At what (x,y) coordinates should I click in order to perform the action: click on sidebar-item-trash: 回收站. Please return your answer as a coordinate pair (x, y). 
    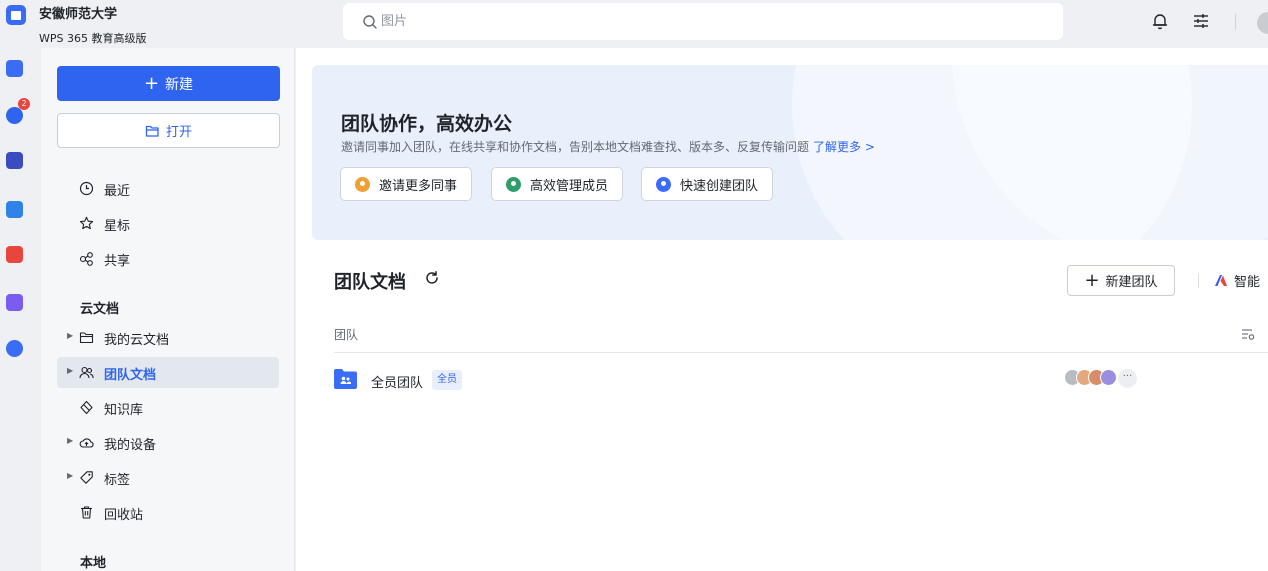
    Looking at the image, I should click on (168, 512).